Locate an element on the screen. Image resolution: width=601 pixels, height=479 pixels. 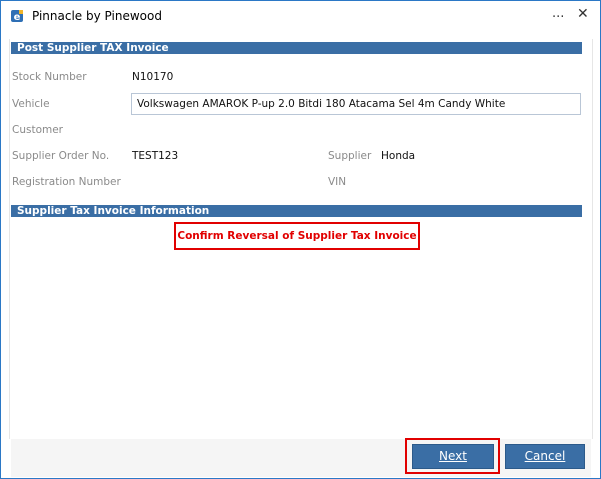
title-bar: e Pinnacle by Pinewood ... ✕ is located at coordinates (300, 16).